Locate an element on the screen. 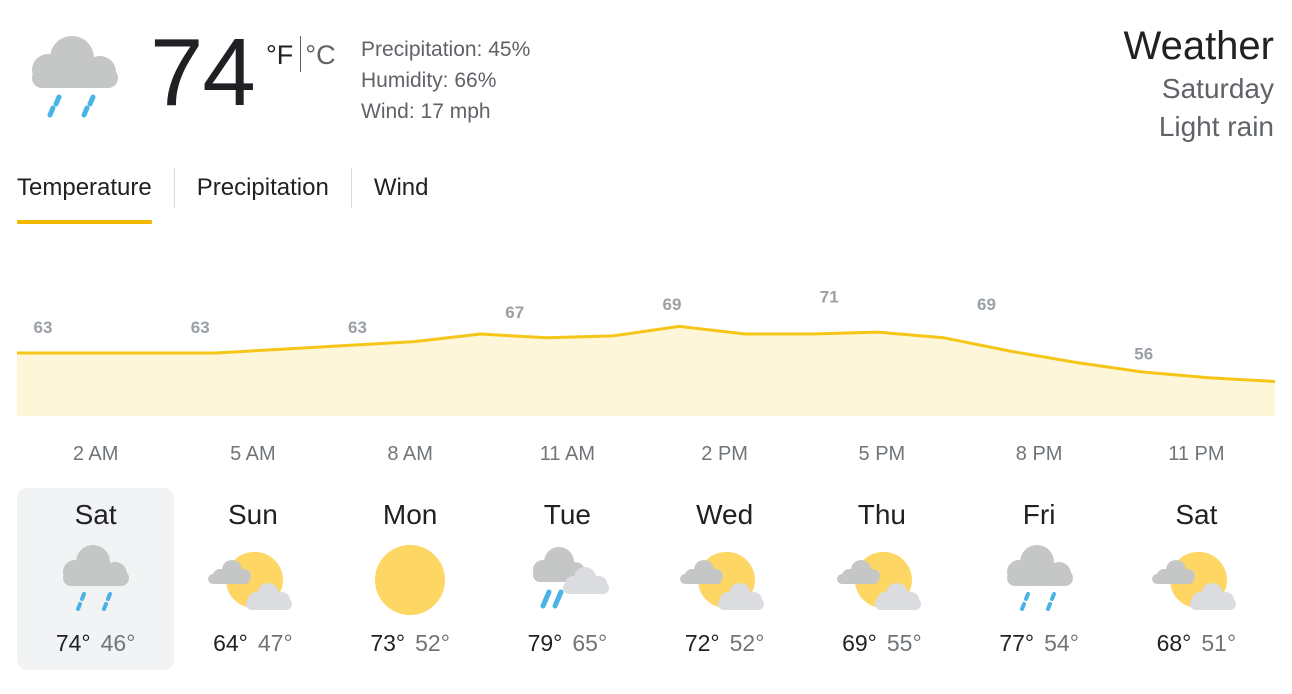 Image resolution: width=1292 pixels, height=694 pixels. high-temperature: 64° is located at coordinates (230, 643).